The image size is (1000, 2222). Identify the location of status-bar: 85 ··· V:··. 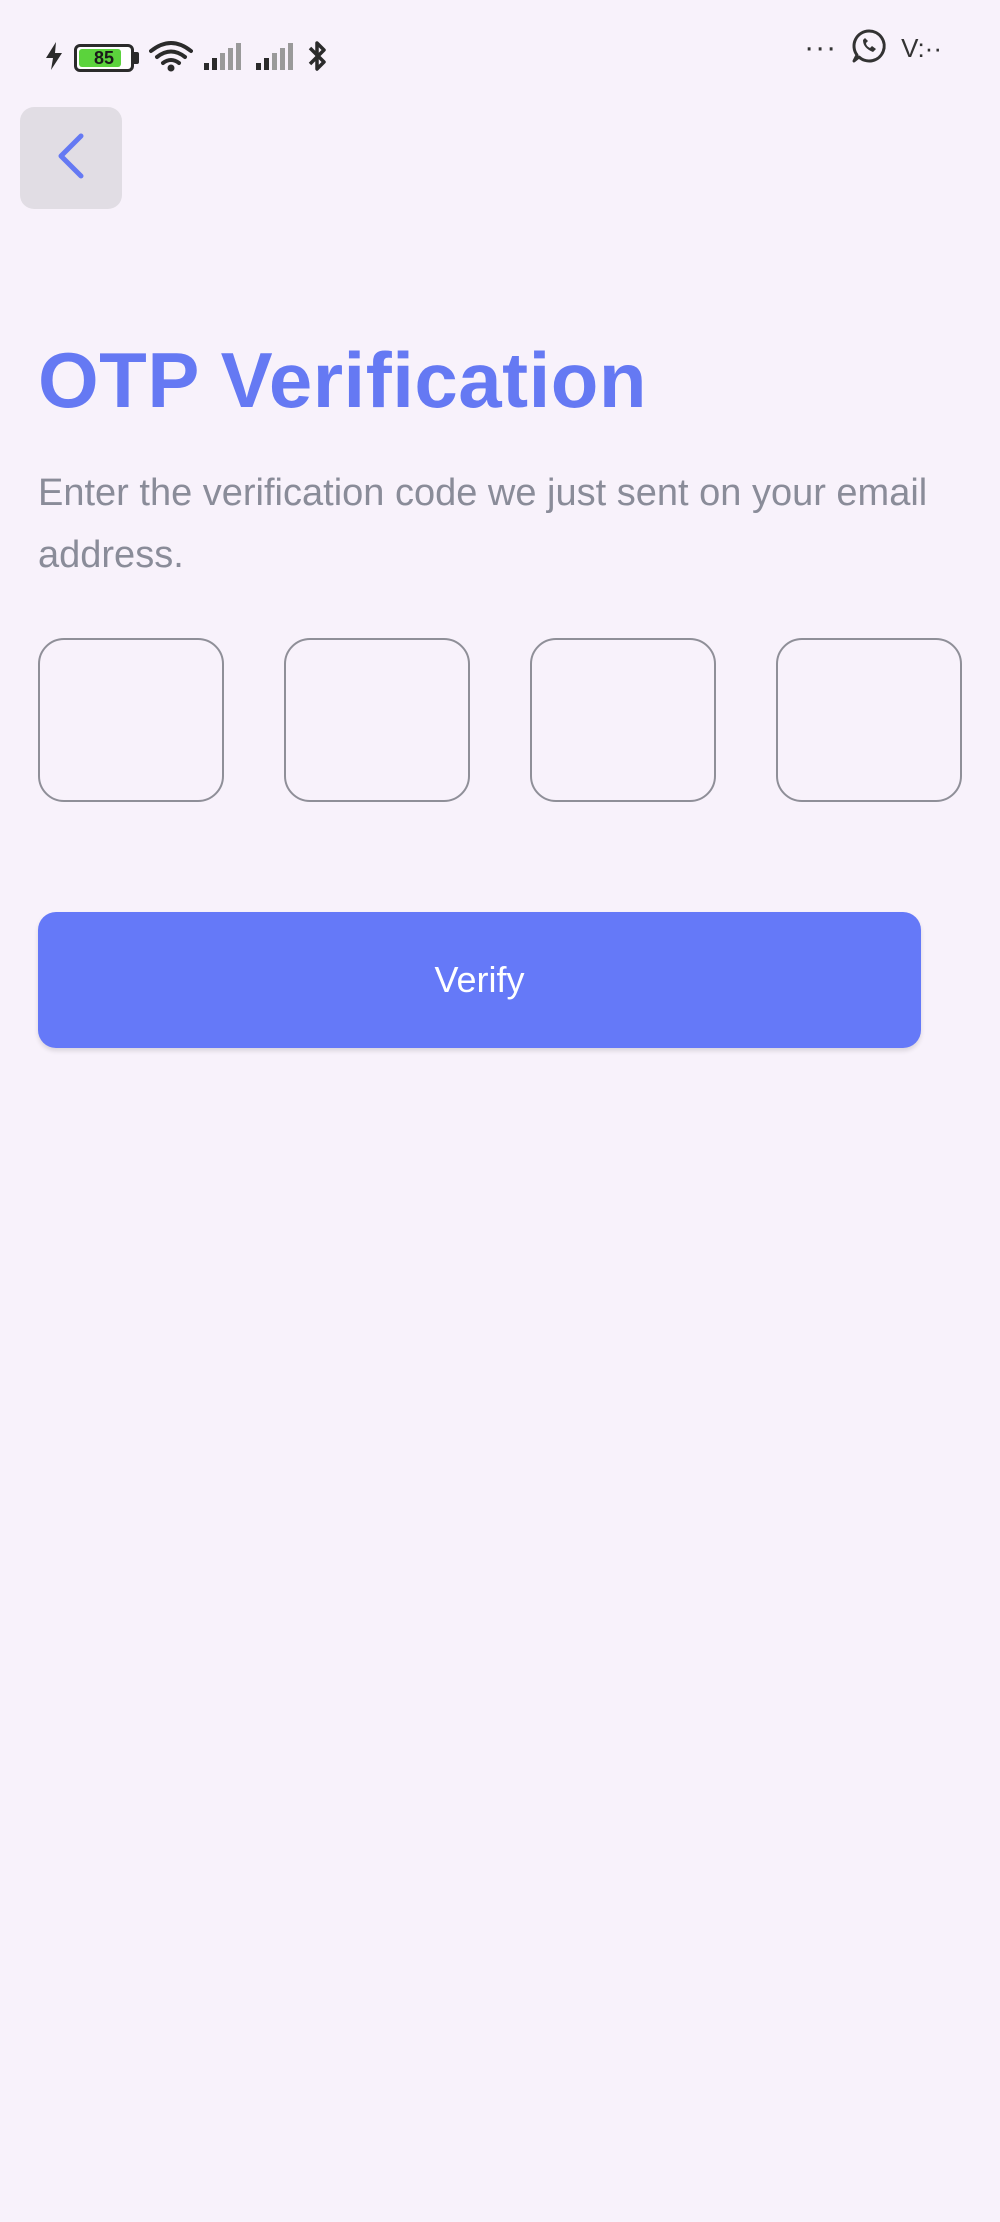
(500, 55).